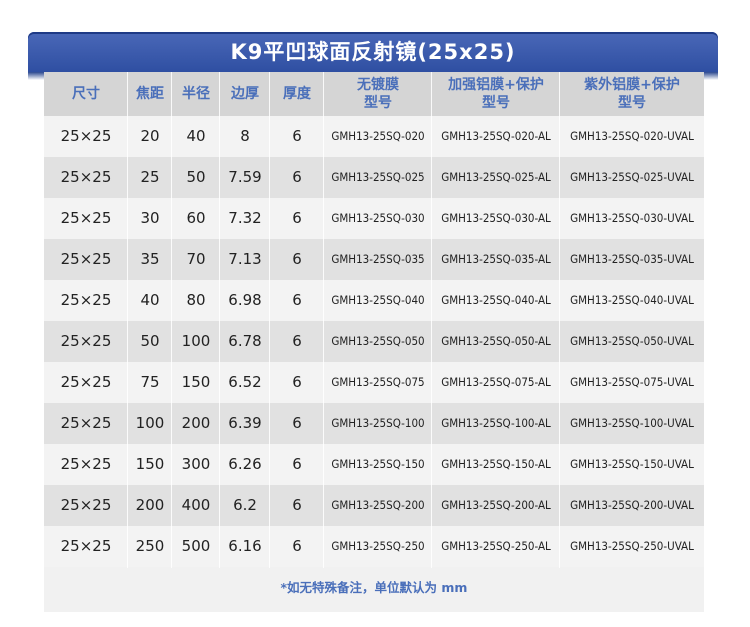 The height and width of the screenshot is (627, 750). Describe the element at coordinates (150, 423) in the screenshot. I see `table-cell: 100` at that location.